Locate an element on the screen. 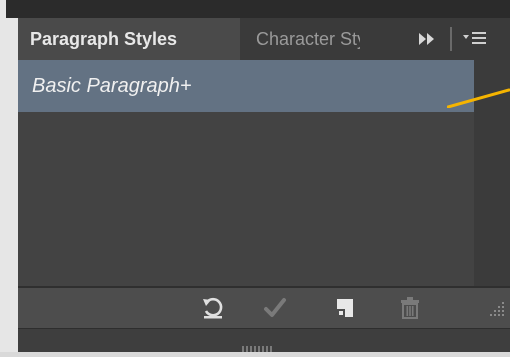 The height and width of the screenshot is (357, 510). clear-overrides-button is located at coordinates (213, 308).